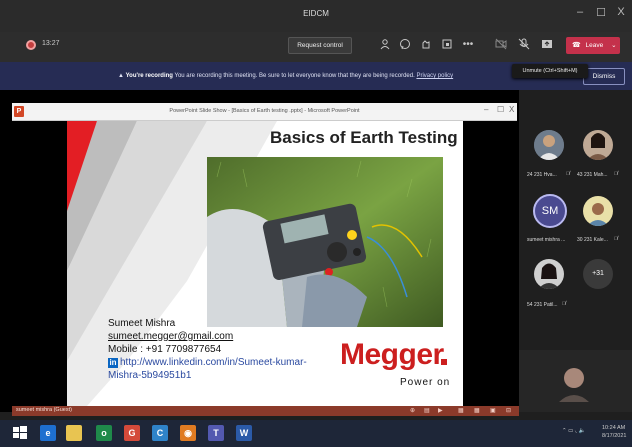 The image size is (632, 447). What do you see at coordinates (165, 349) in the screenshot?
I see `presenter-mobile: Mobile : +91 7709877654` at bounding box center [165, 349].